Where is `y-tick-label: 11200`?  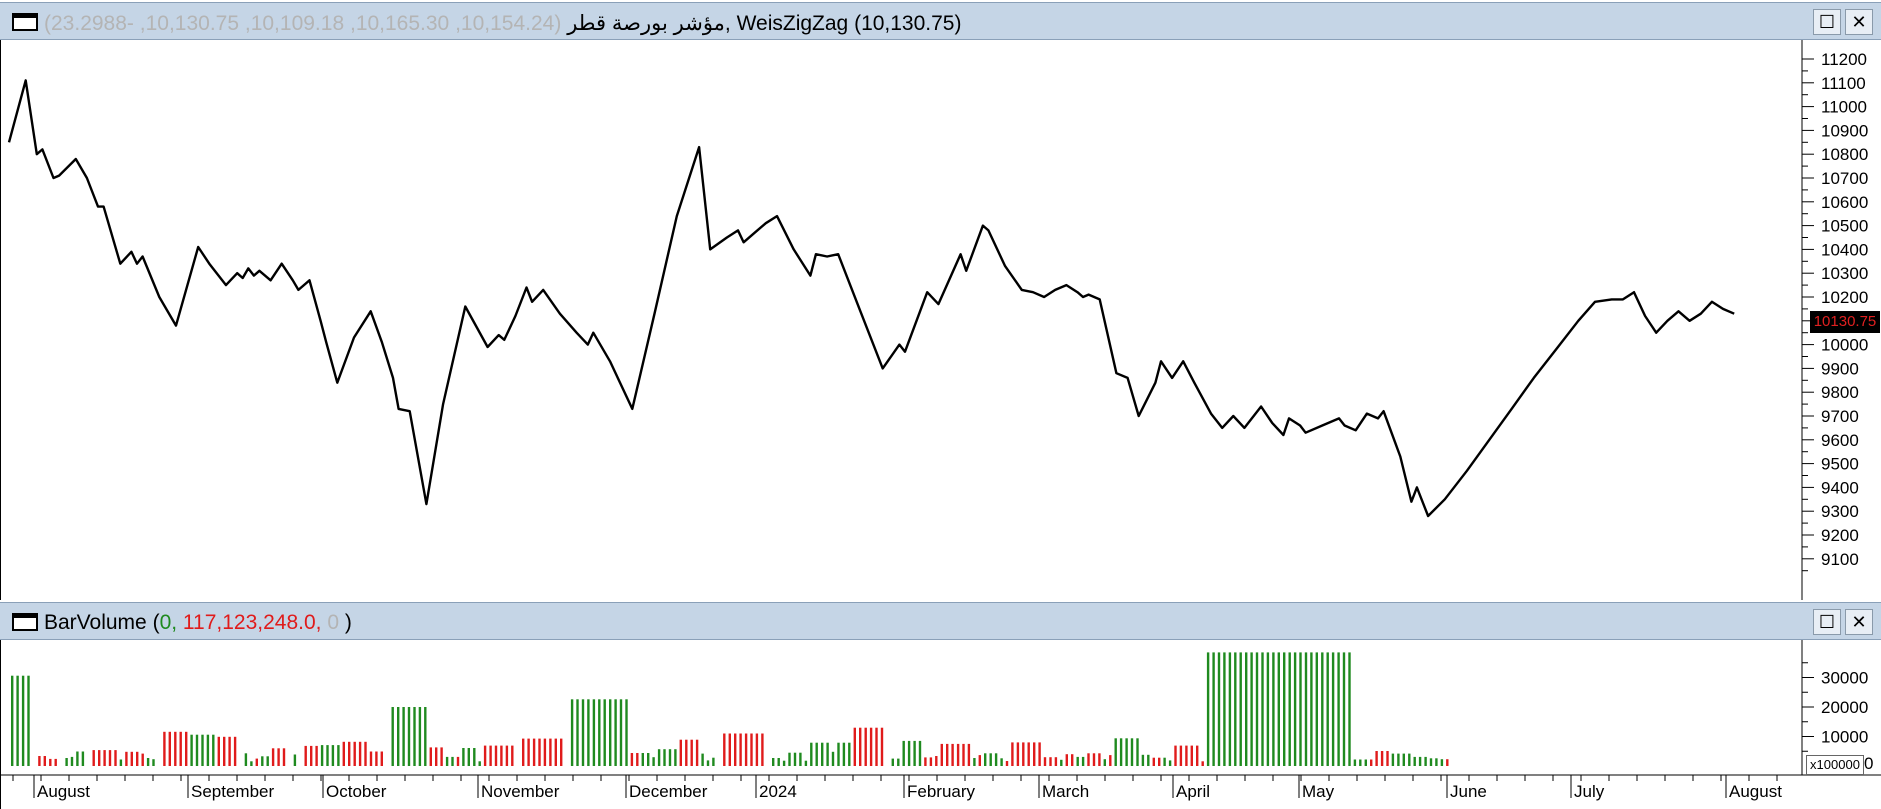
y-tick-label: 11200 is located at coordinates (1844, 59).